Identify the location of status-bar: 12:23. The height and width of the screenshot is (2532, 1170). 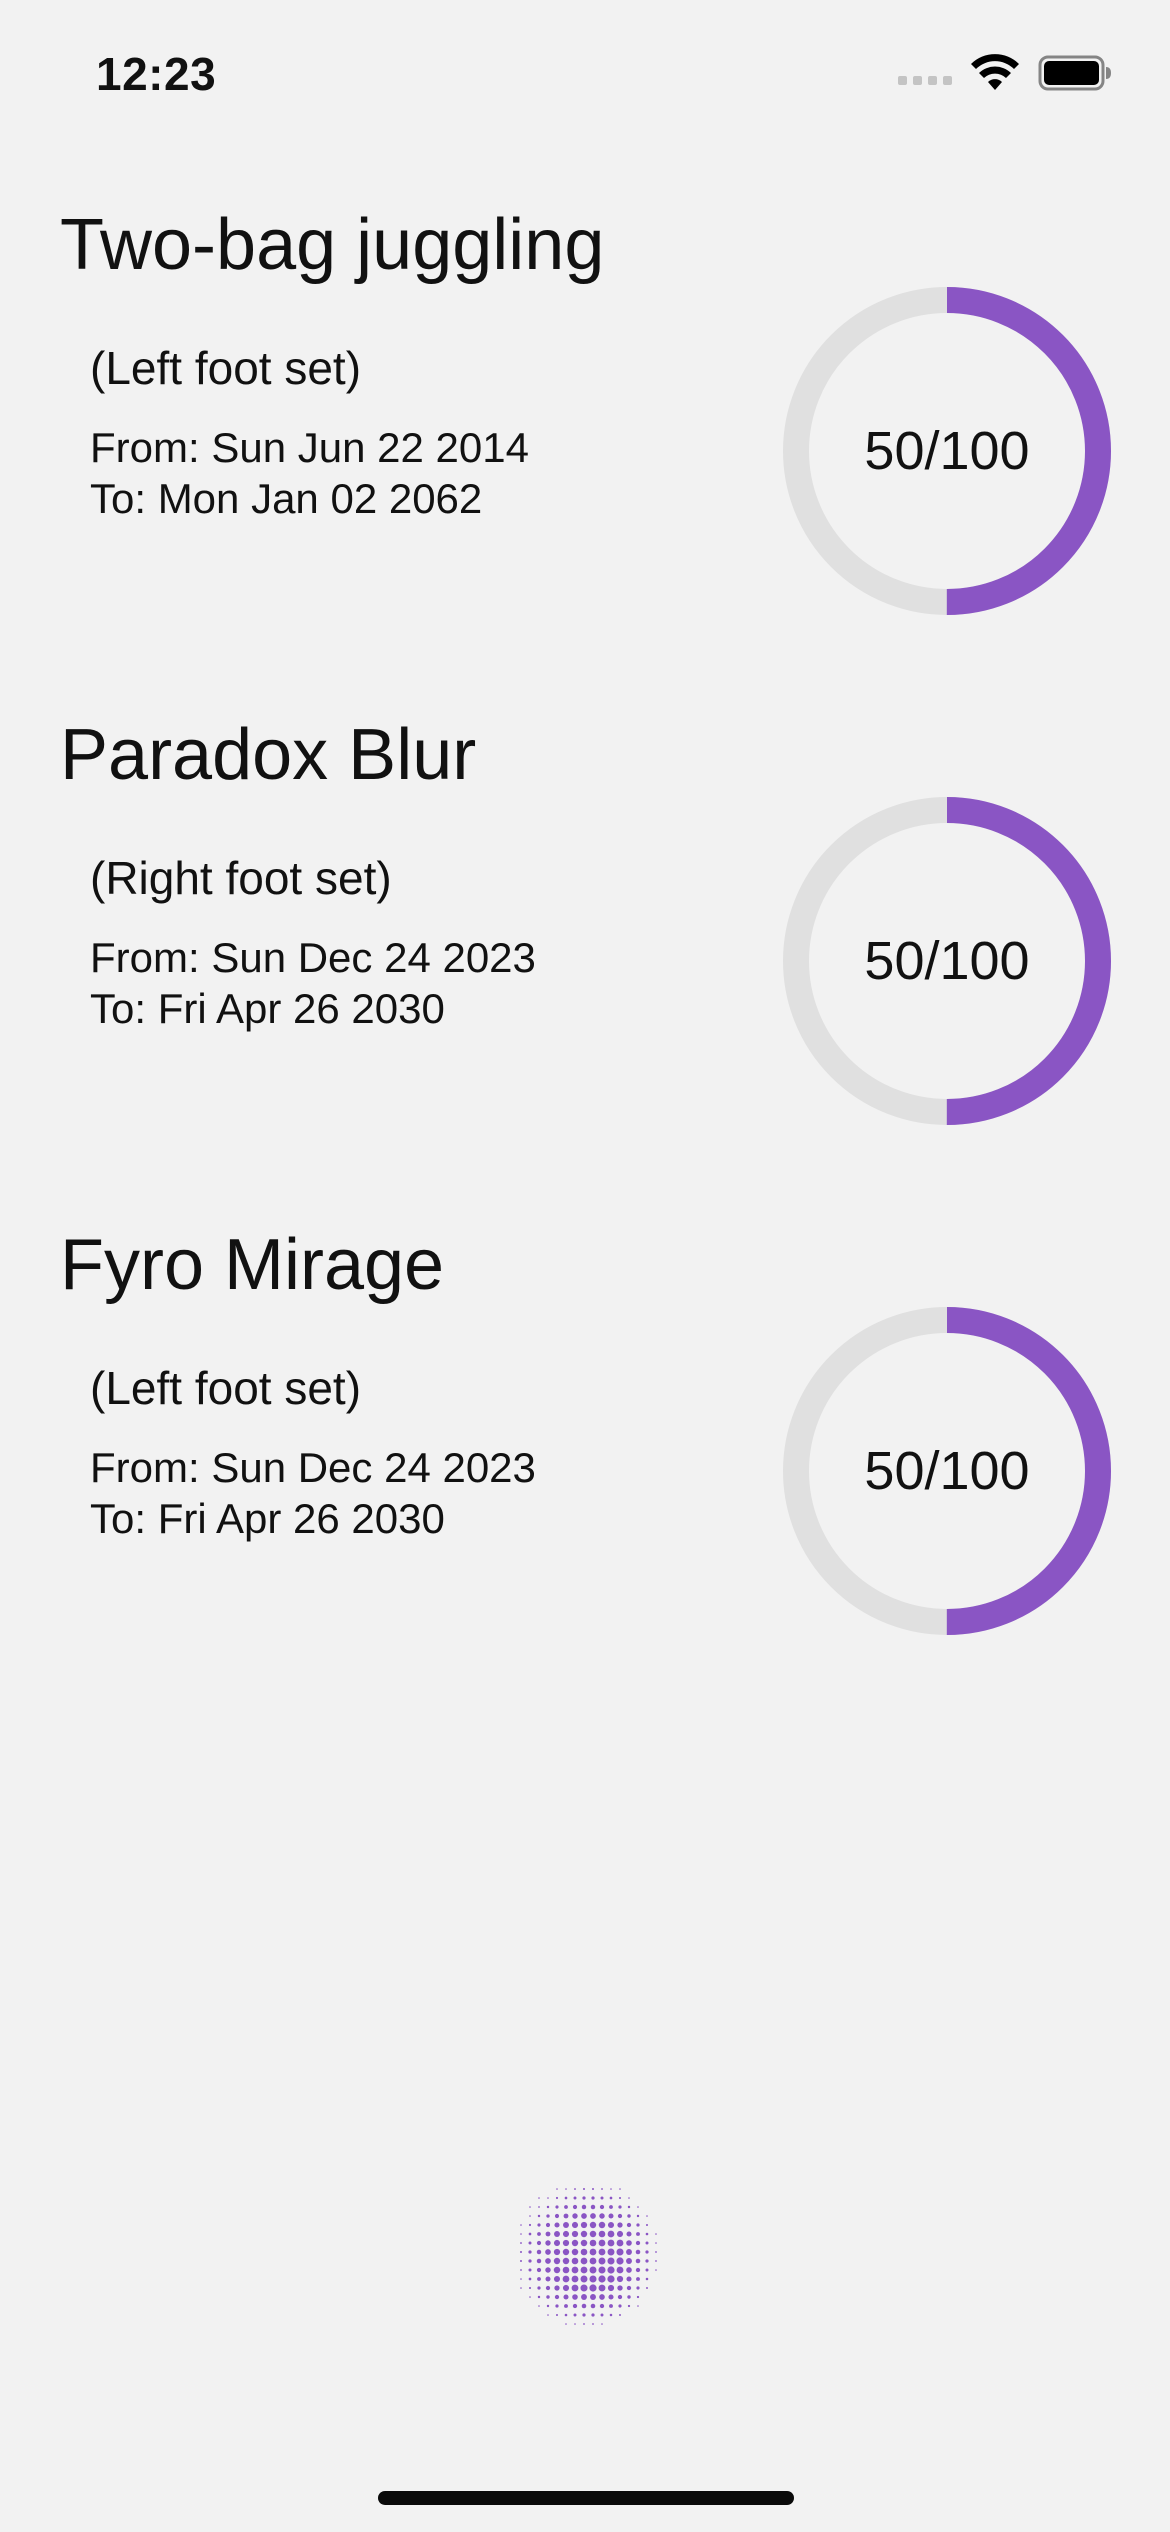
(585, 70).